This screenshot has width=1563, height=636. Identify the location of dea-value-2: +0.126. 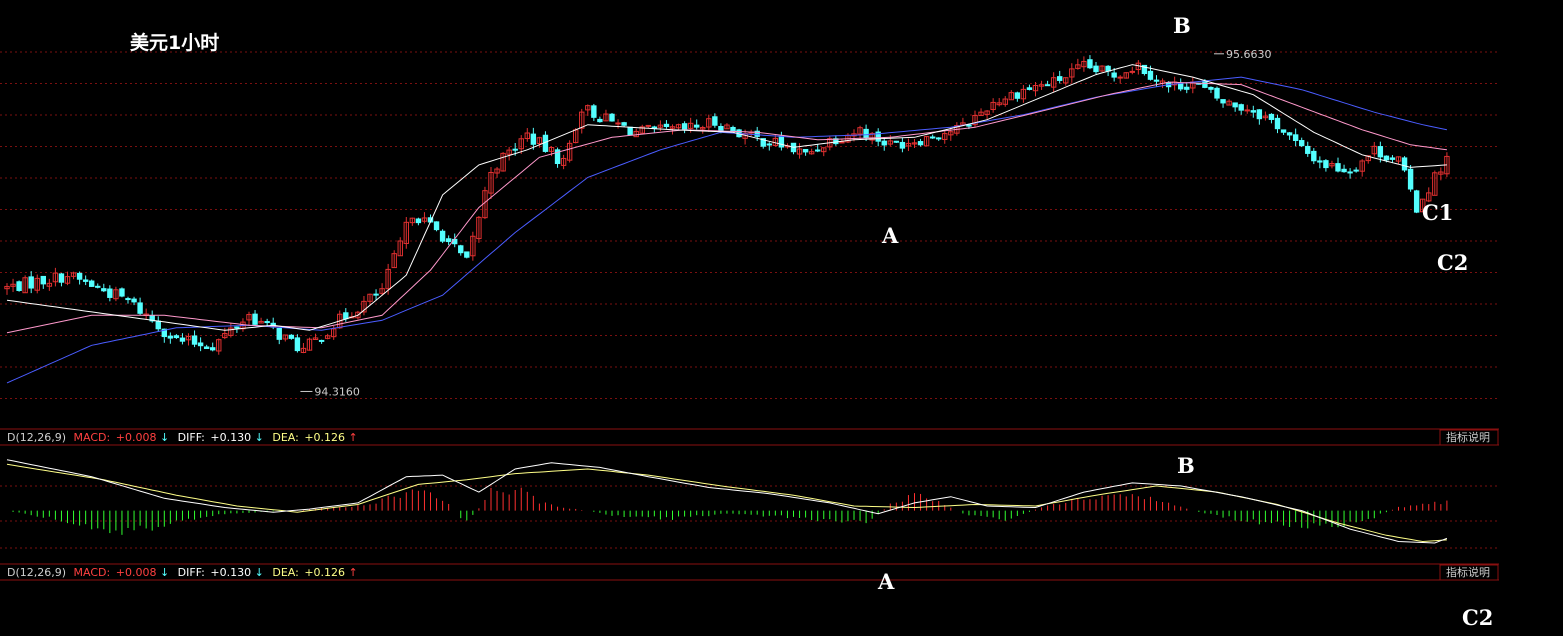
(324, 572).